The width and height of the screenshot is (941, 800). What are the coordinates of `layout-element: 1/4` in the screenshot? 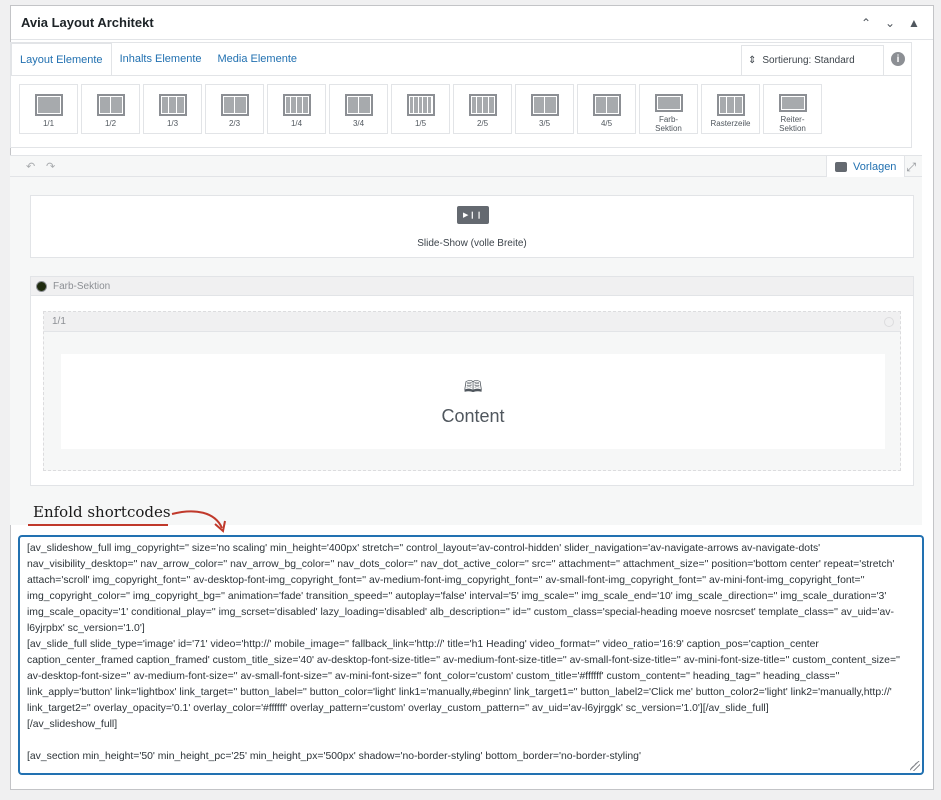 It's located at (296, 109).